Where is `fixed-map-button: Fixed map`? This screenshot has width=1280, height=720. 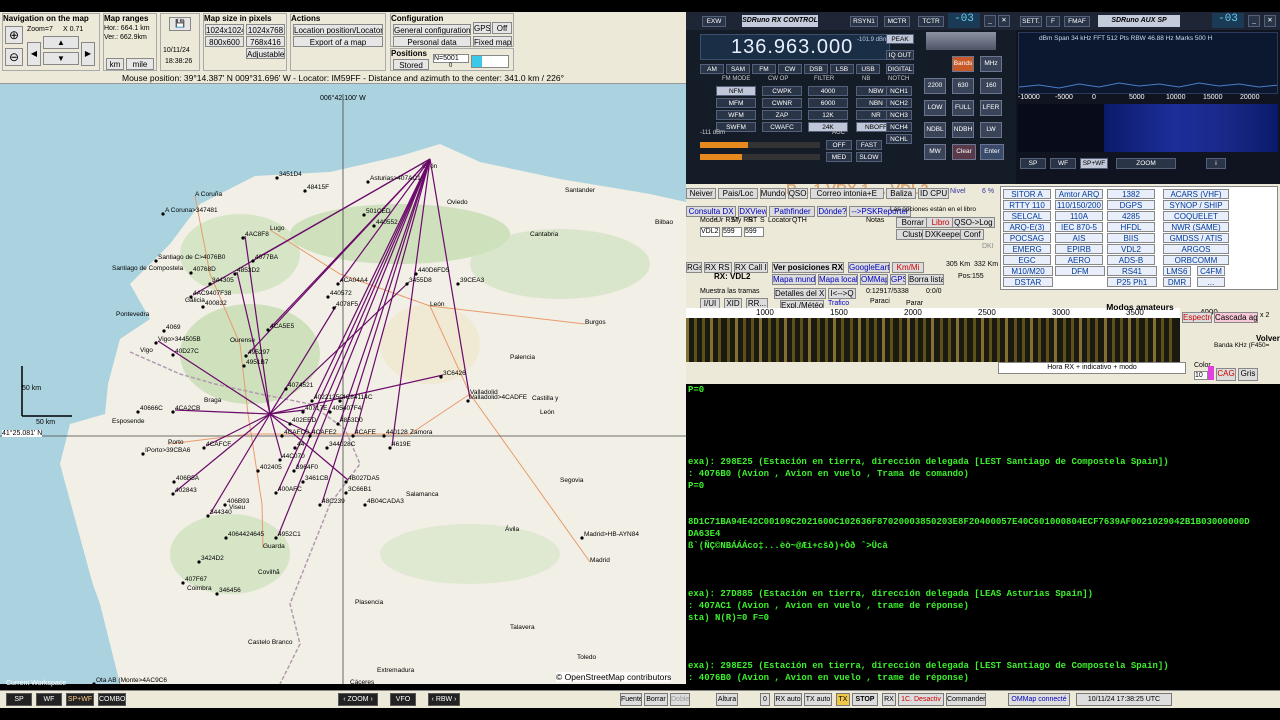 fixed-map-button: Fixed map is located at coordinates (492, 41).